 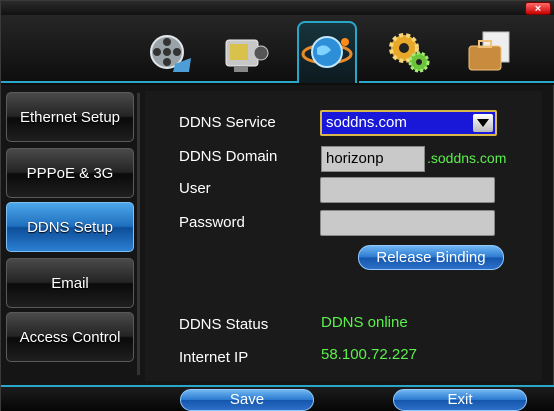 I want to click on sidebar-item-email: Email, so click(x=70, y=283).